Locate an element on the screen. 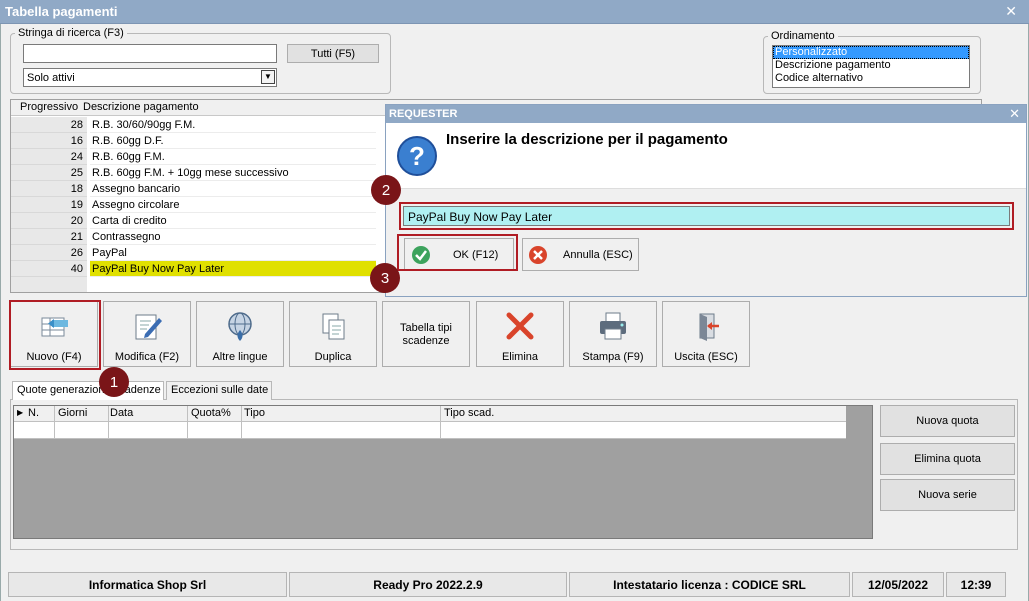  status-date: 12/05/2022 is located at coordinates (898, 584).